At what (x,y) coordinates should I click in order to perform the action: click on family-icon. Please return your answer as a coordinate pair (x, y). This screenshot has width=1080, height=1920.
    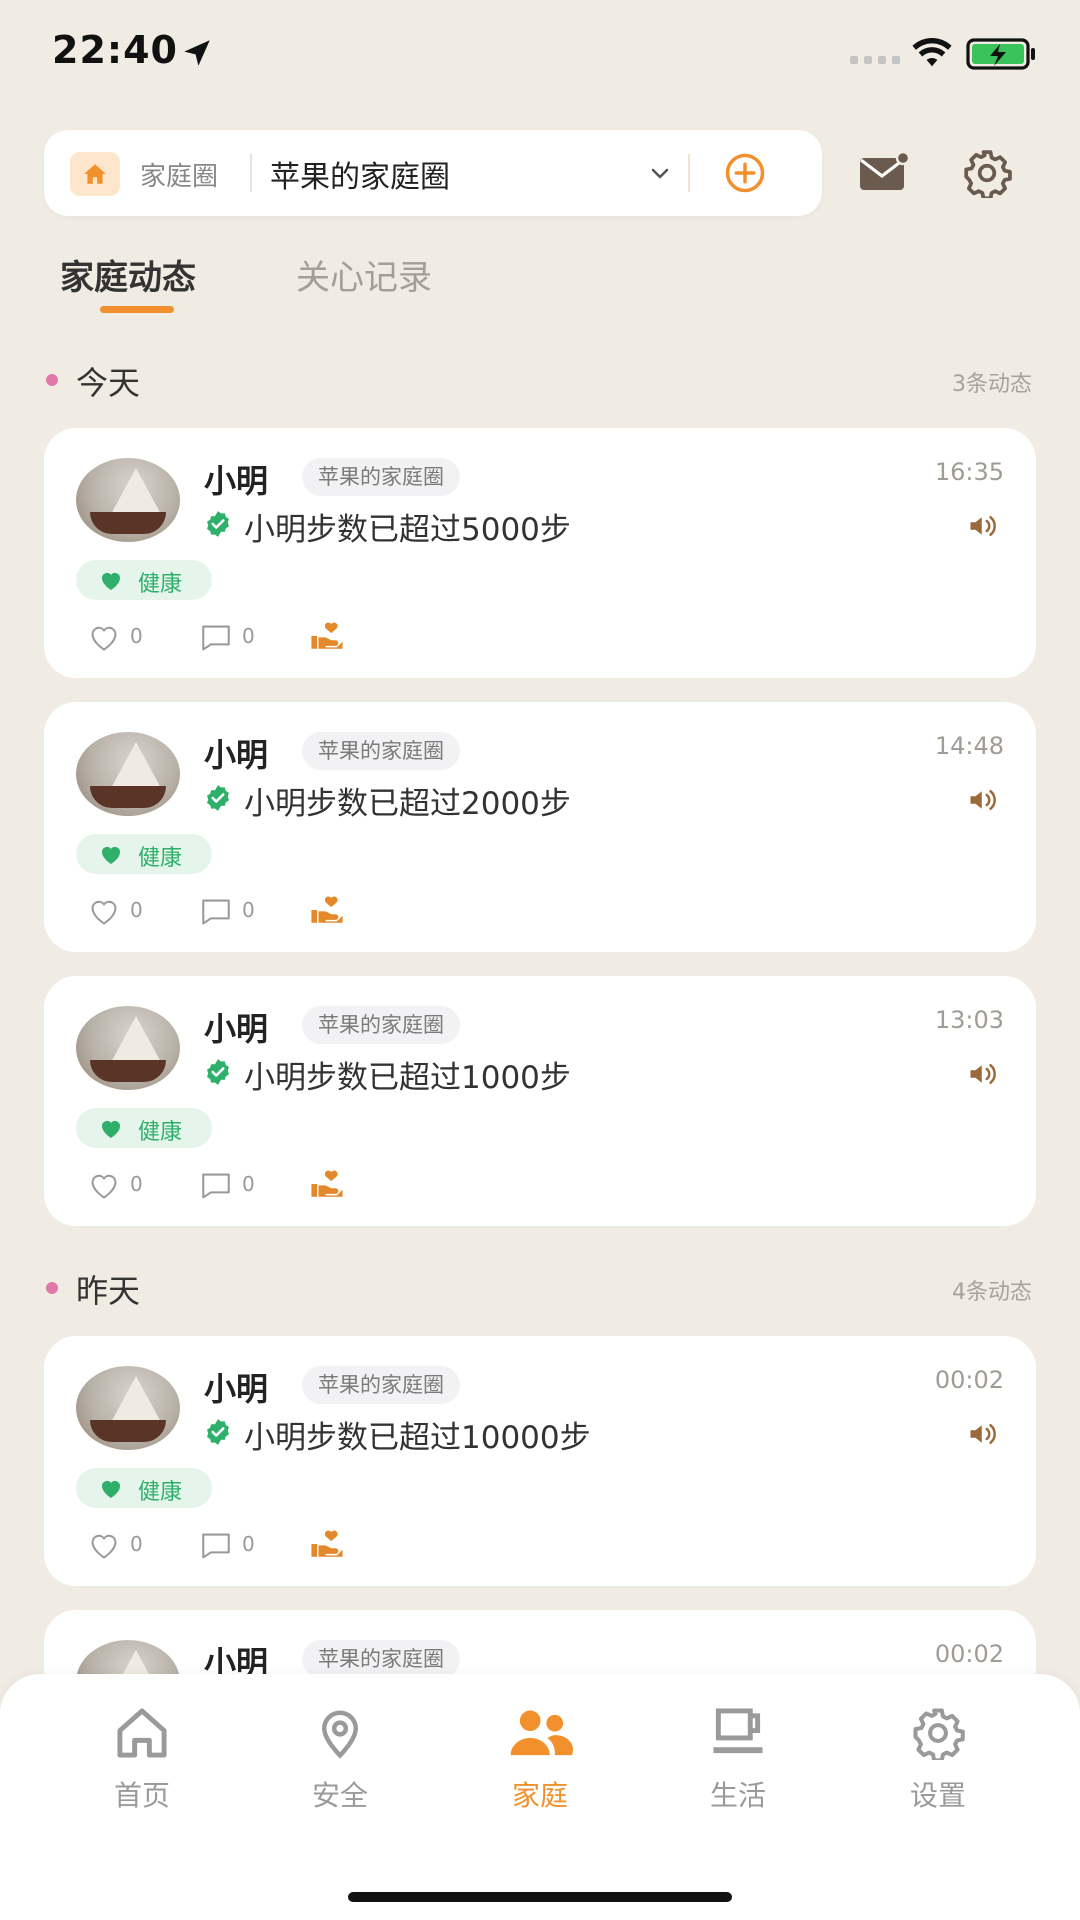
    Looking at the image, I should click on (542, 1733).